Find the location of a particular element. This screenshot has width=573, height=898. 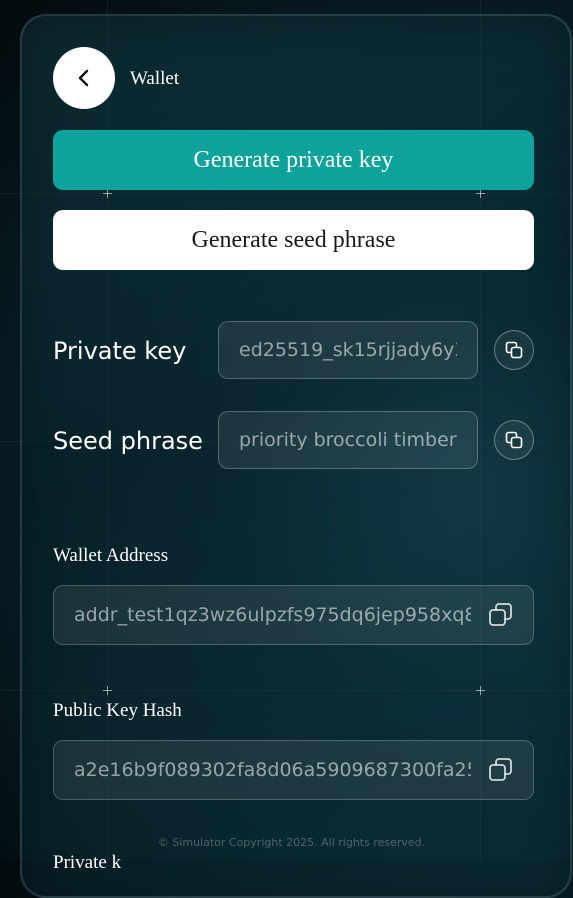

generate-seed-phrase-button: Generate seed phrase is located at coordinates (293, 240).